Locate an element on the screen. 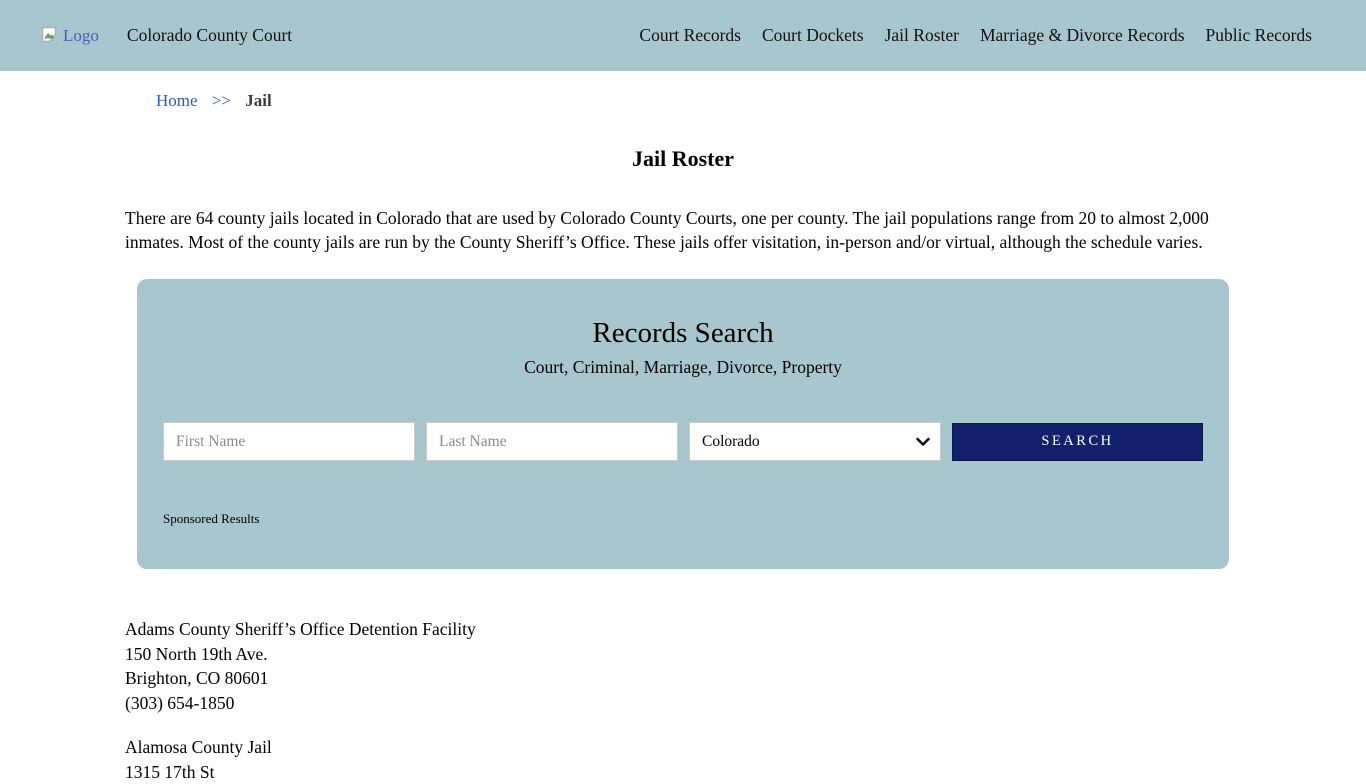  jail-listing: Alamosa County Jail 1315 17th St is located at coordinates (745, 759).